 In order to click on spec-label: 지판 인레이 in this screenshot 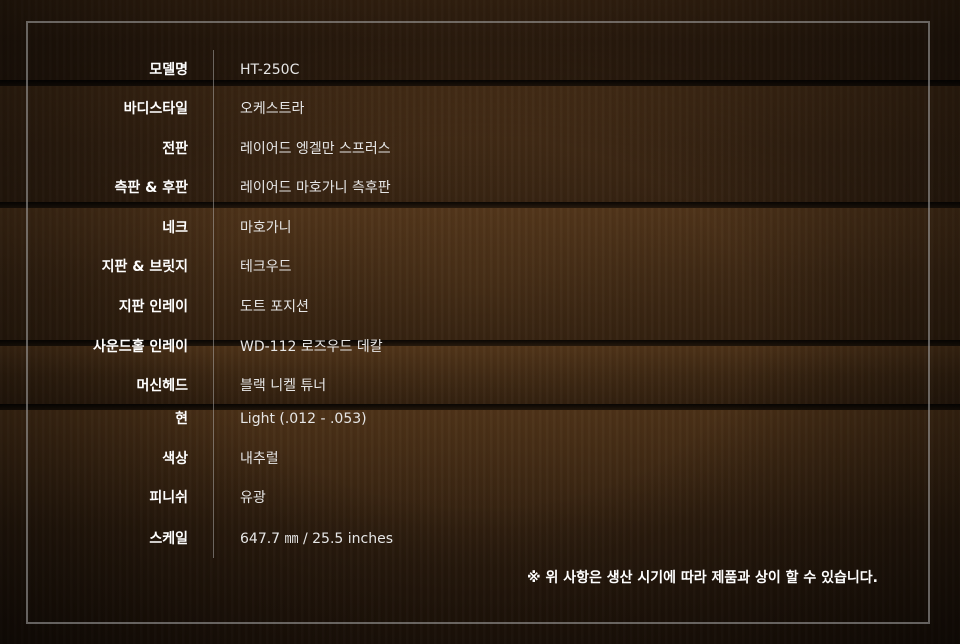, I will do `click(153, 307)`.